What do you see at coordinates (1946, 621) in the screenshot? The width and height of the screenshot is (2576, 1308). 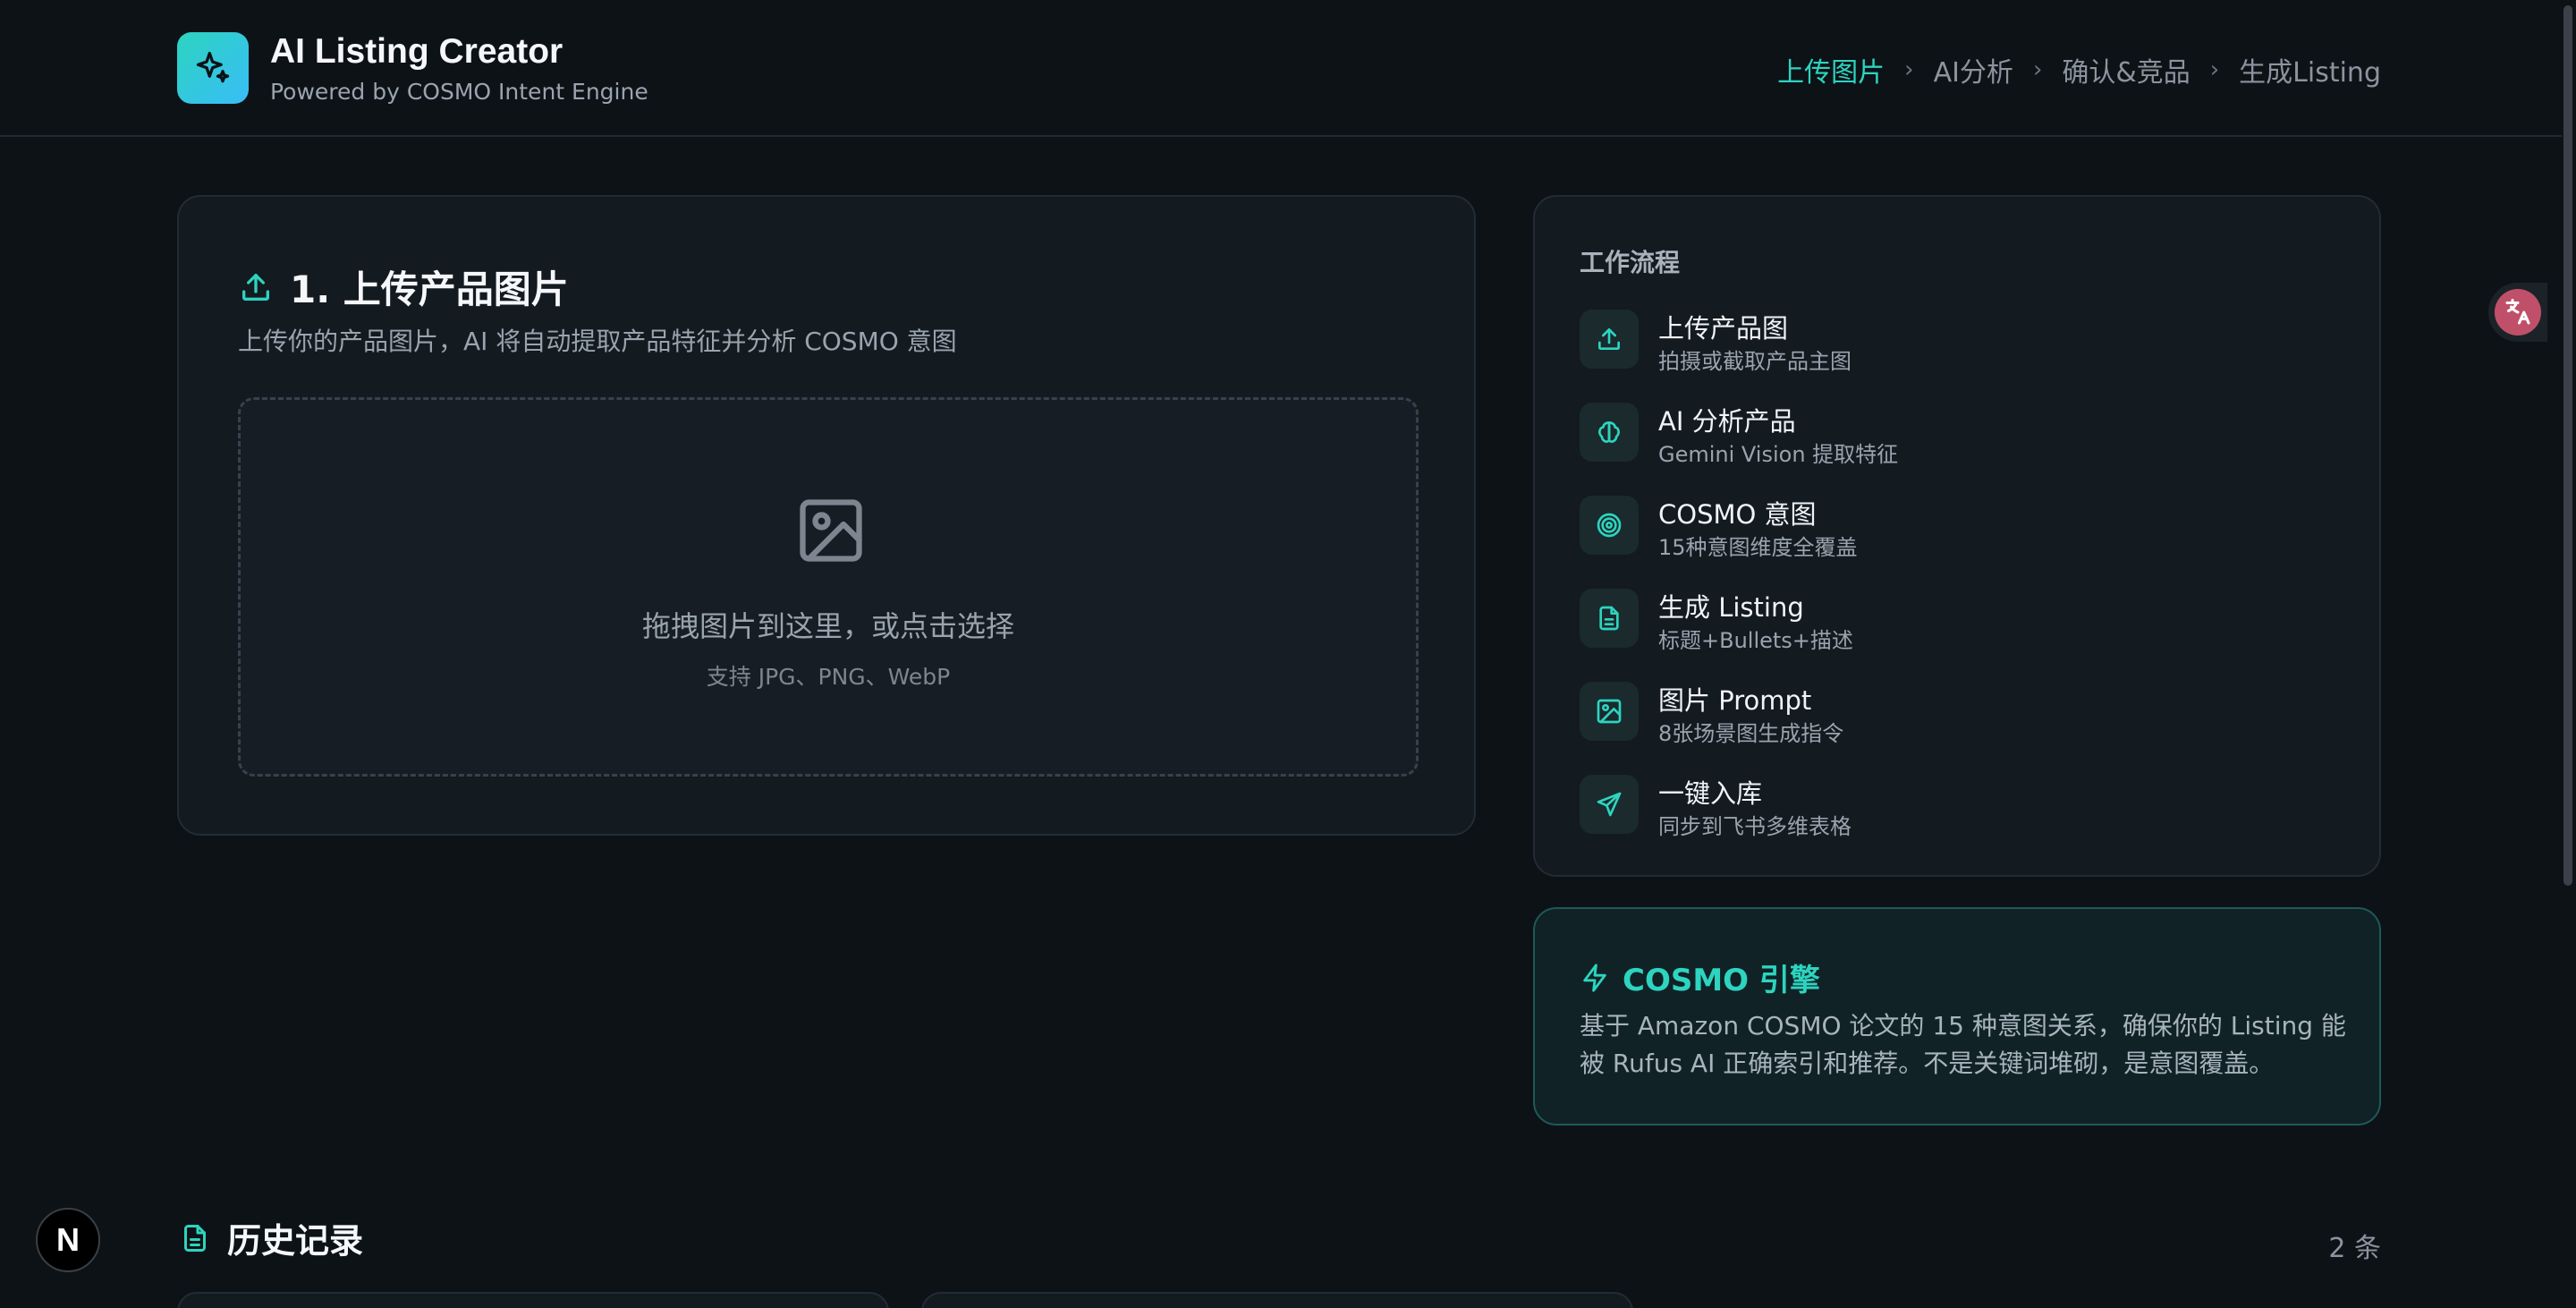 I see `workflow-item: 生成 Listing 标题+Bullets+描述` at bounding box center [1946, 621].